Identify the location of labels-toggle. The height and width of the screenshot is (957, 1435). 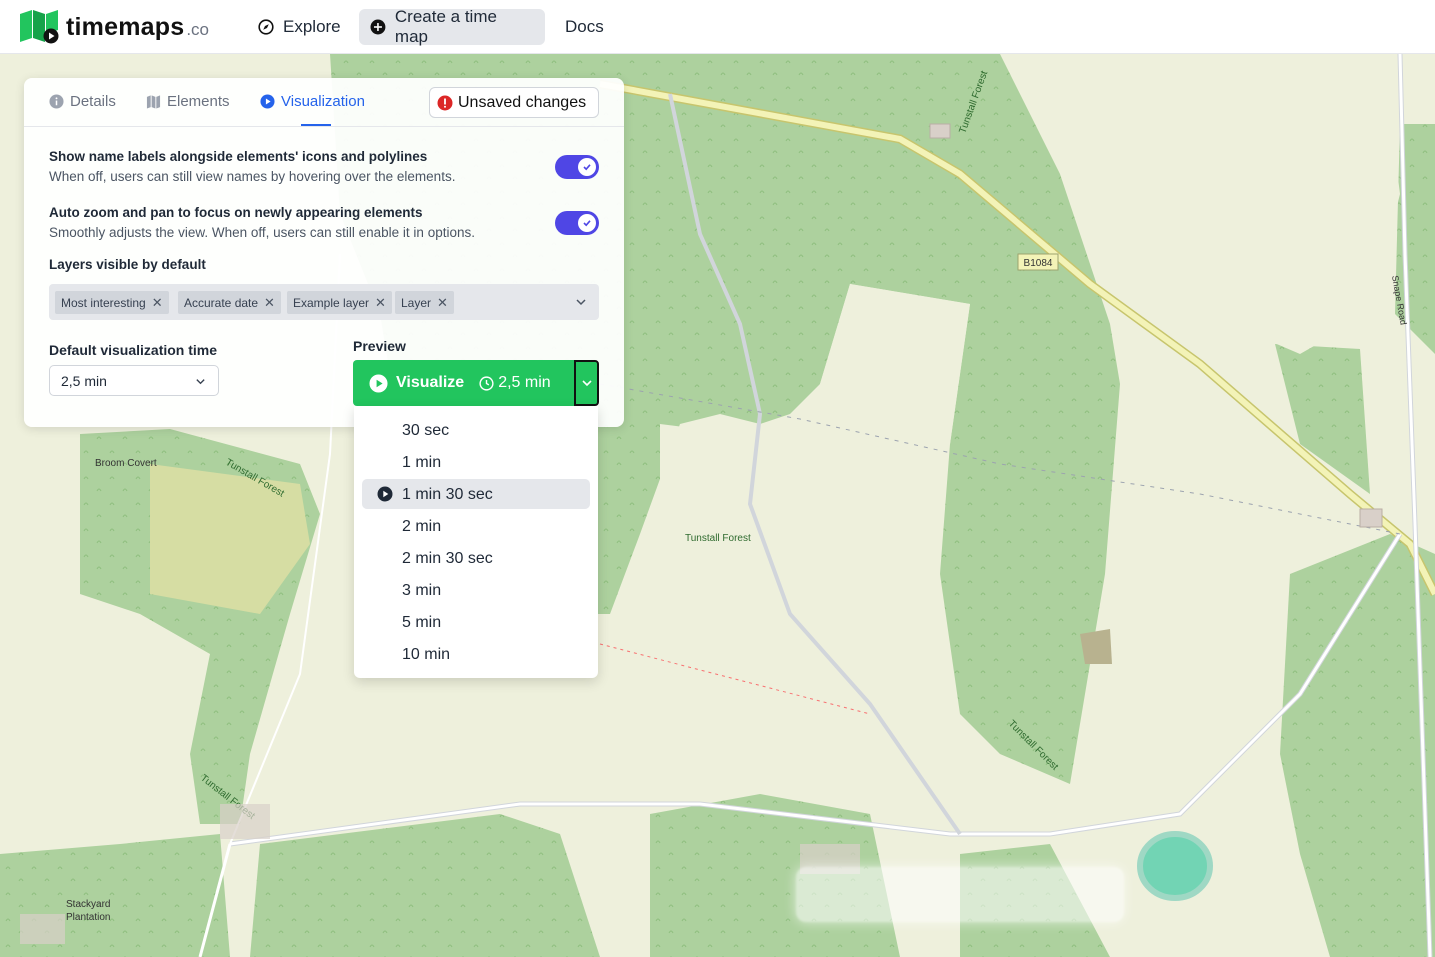
(577, 167).